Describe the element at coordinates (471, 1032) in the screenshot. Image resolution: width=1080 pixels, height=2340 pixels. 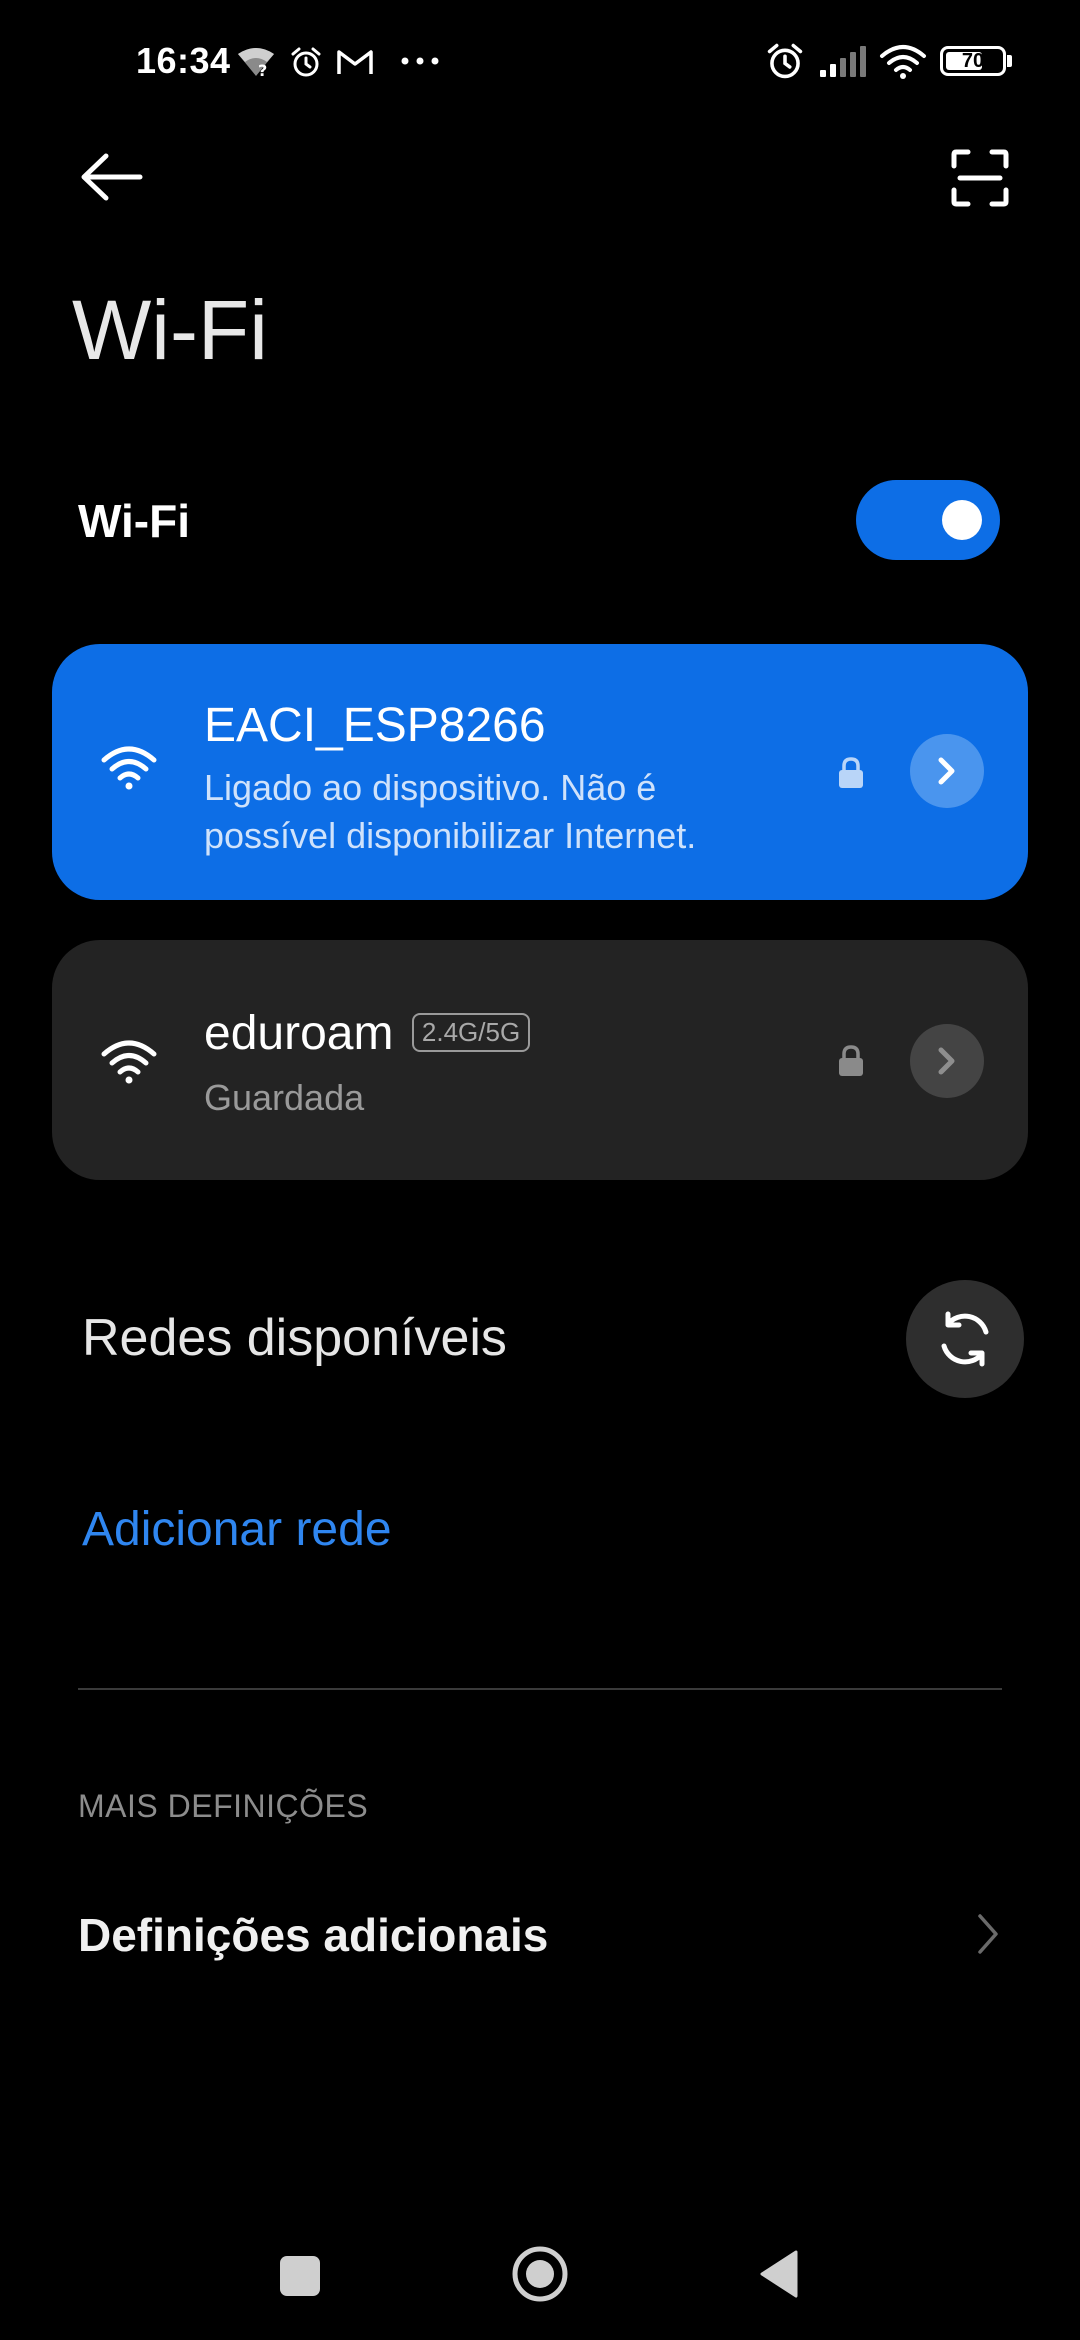
I see `band-badge: 2.4G/5G` at that location.